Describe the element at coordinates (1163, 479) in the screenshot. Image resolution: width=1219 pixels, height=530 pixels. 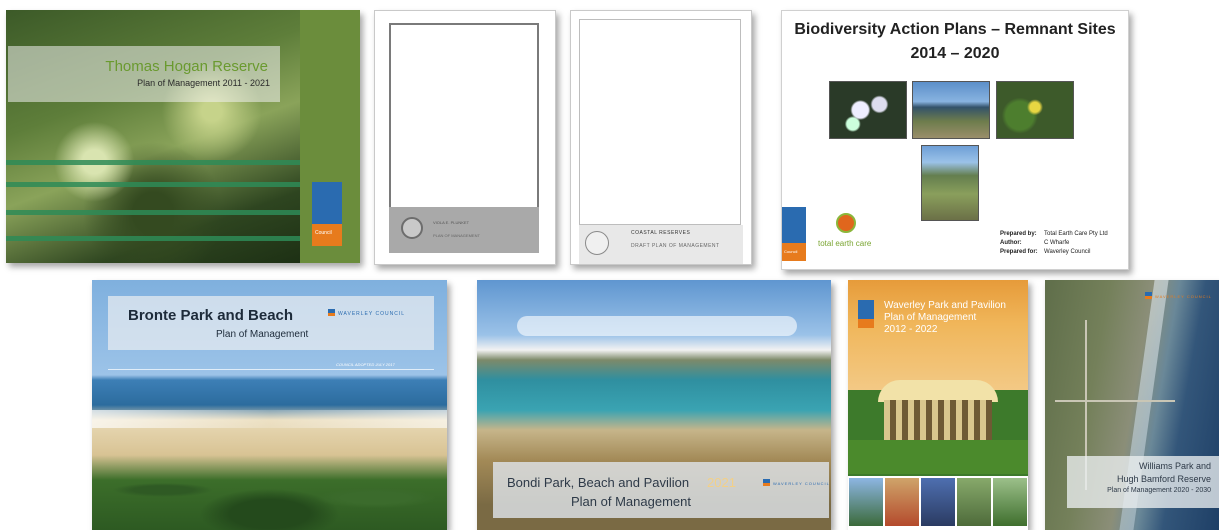
I see `cover-title-line2: Hugh Bamford Reserve` at that location.